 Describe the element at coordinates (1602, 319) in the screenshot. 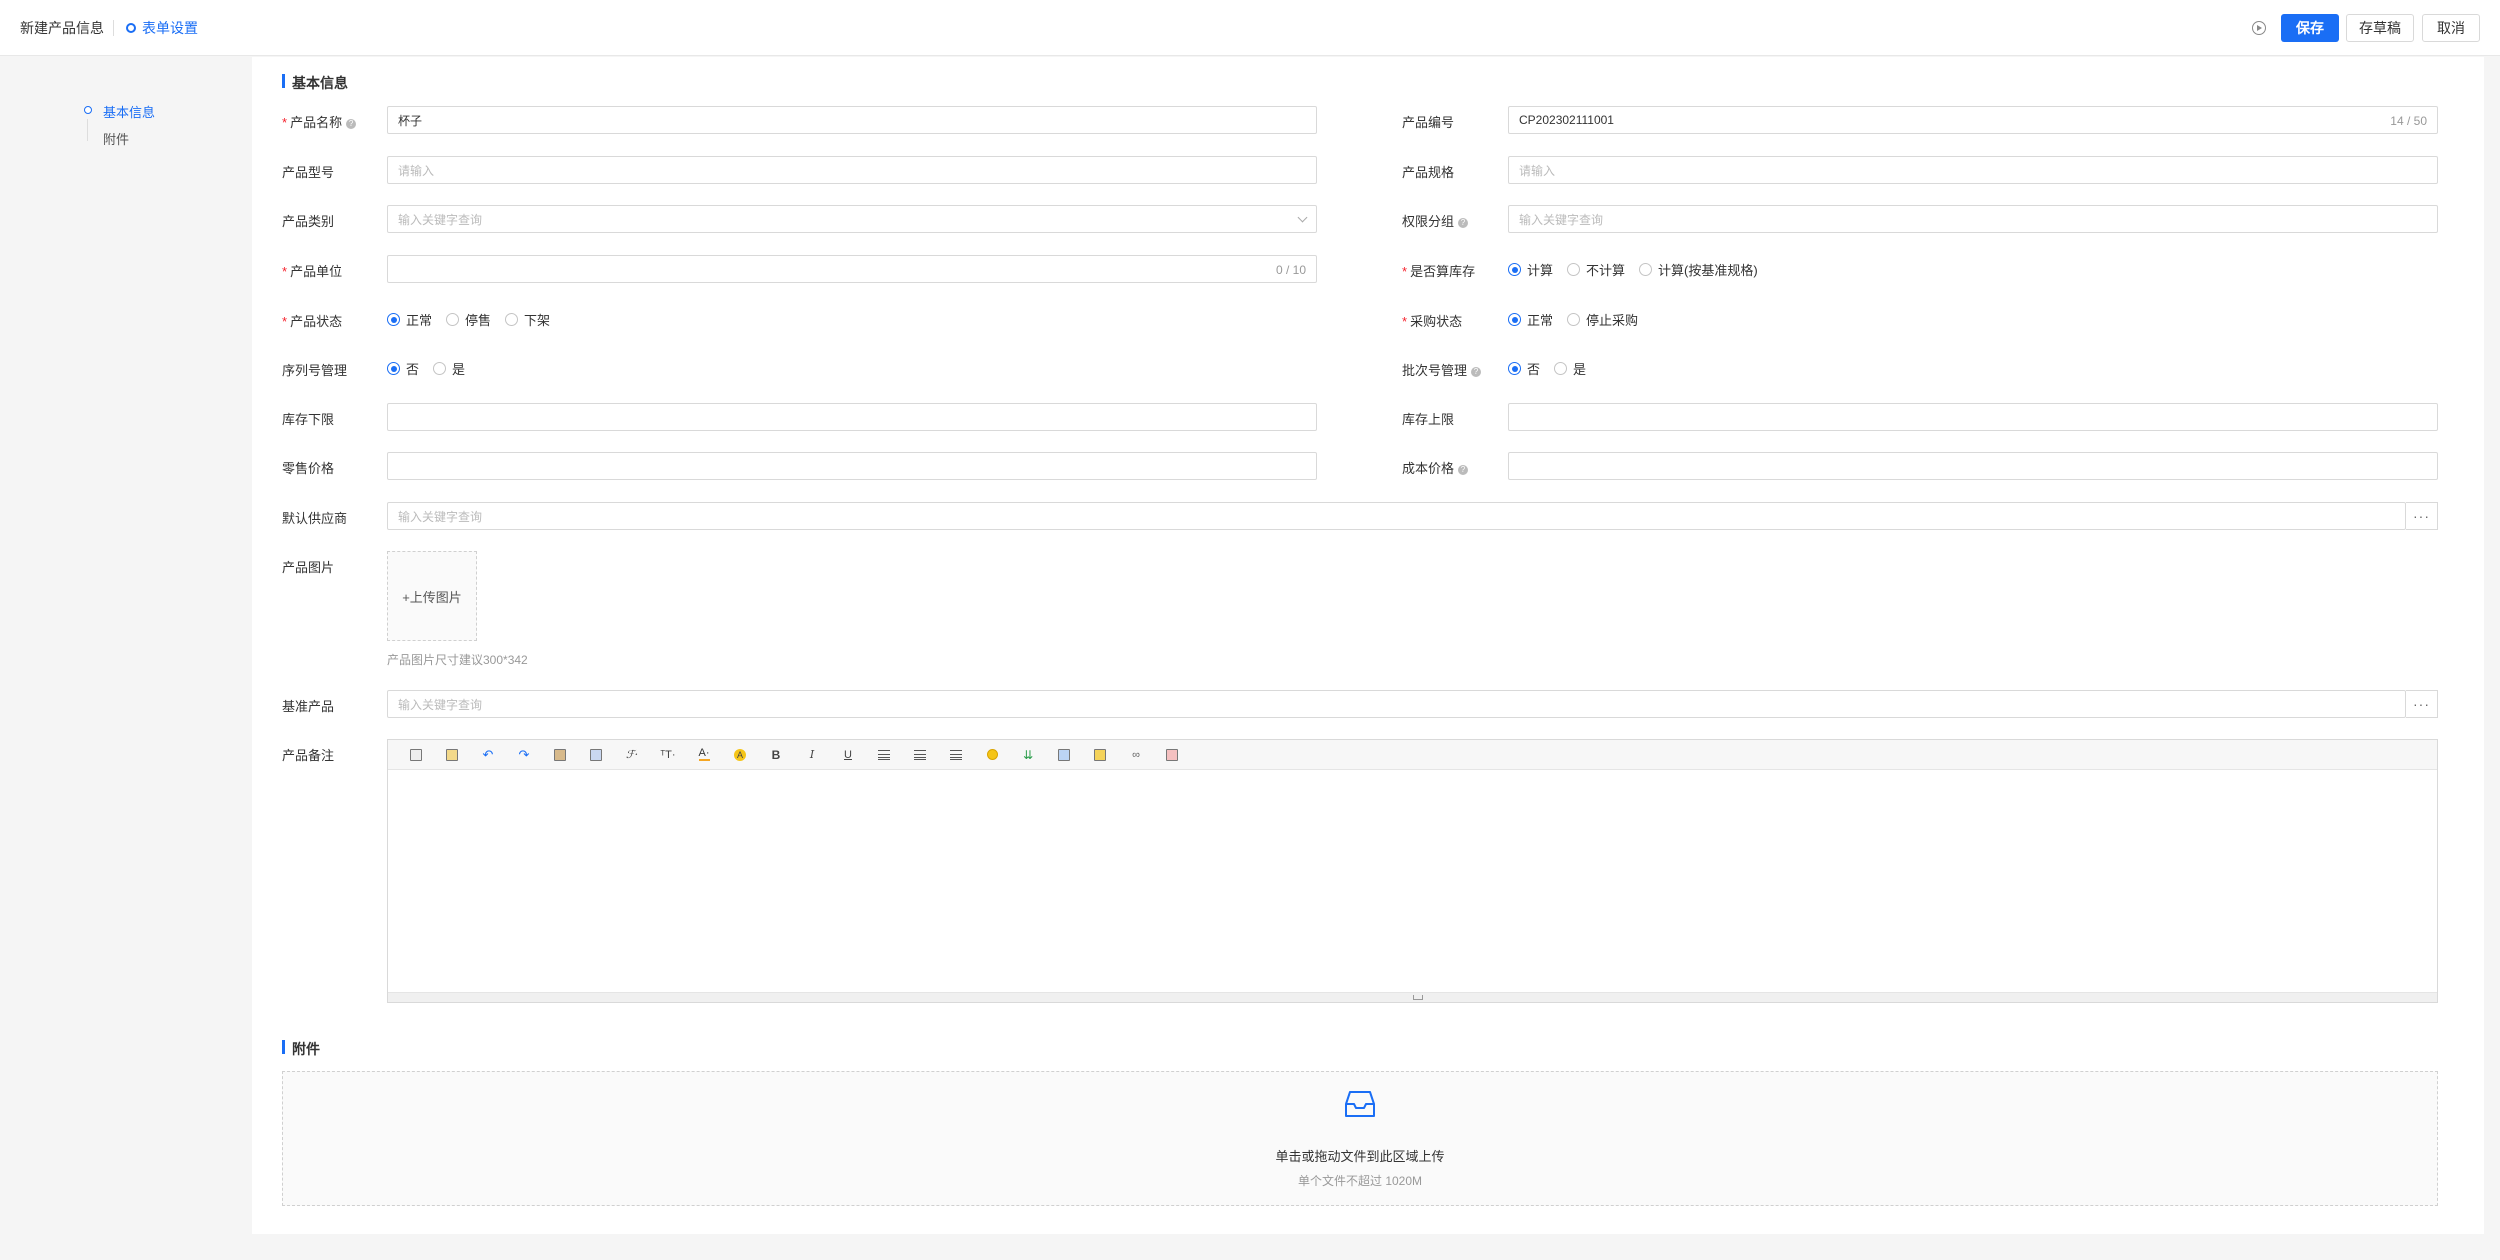

I see `radio-purchase-stopped: 停止采购` at that location.